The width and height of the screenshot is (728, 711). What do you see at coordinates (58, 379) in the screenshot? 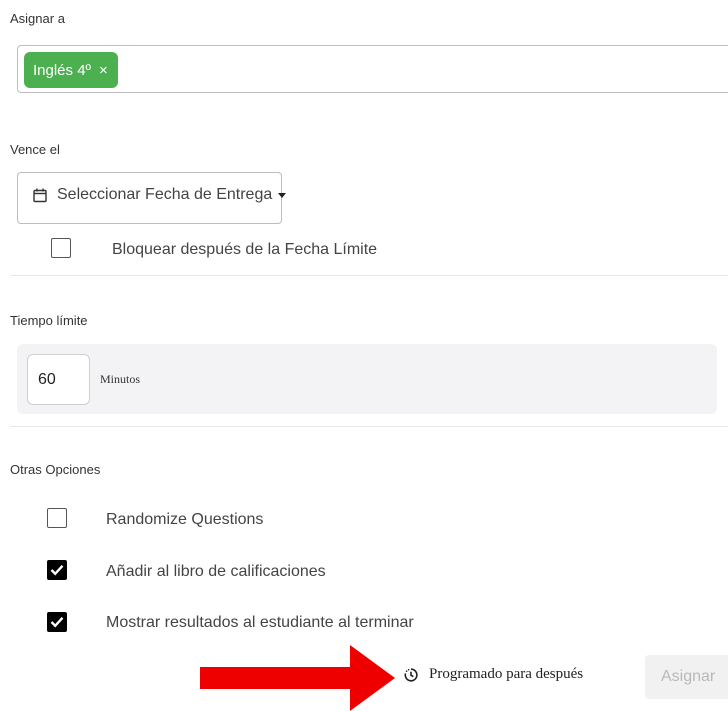
I see `time-limit-input: 60` at bounding box center [58, 379].